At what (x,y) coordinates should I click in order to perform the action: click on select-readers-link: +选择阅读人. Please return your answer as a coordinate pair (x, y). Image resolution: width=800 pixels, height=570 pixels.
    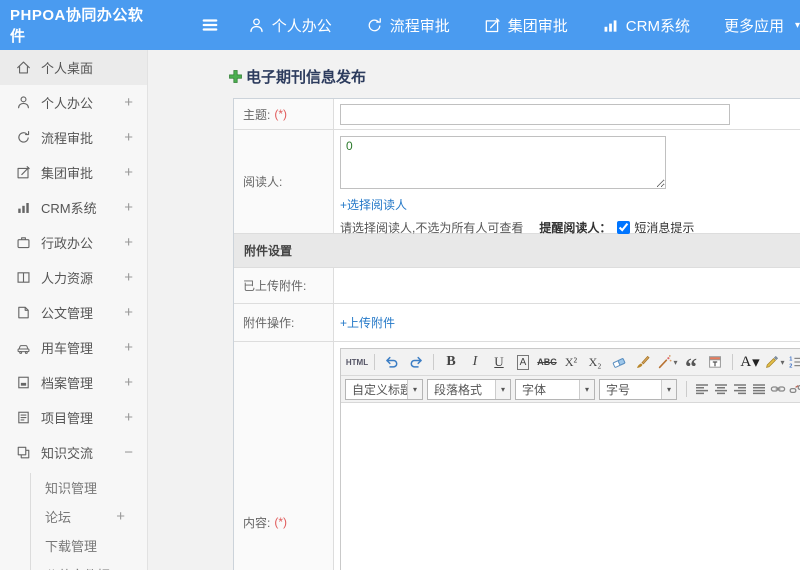
    Looking at the image, I should click on (373, 205).